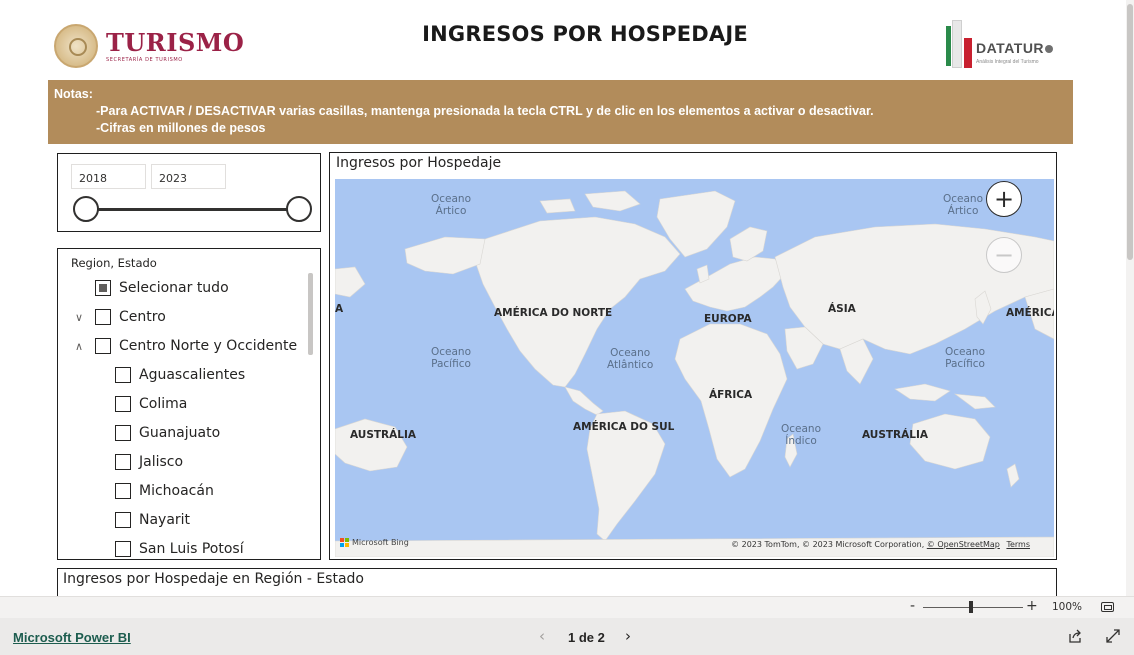 The image size is (1134, 655). What do you see at coordinates (1130, 298) in the screenshot?
I see `page-scrollbar` at bounding box center [1130, 298].